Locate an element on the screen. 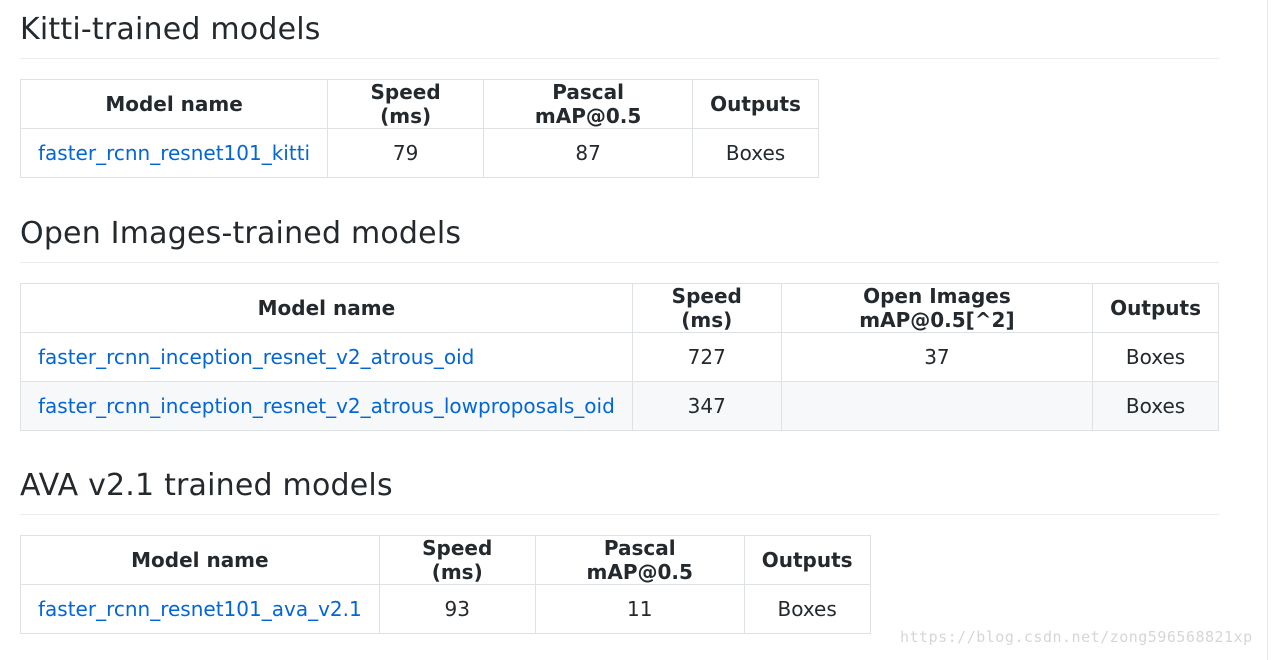 The height and width of the screenshot is (660, 1282). section-heading: Kitti-trained models is located at coordinates (619, 35).